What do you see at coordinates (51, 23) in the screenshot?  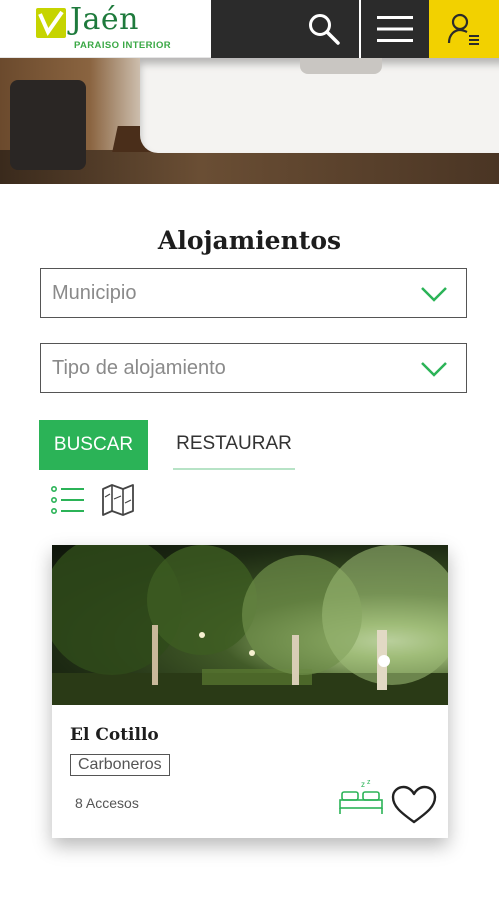 I see `logo-mark-icon` at bounding box center [51, 23].